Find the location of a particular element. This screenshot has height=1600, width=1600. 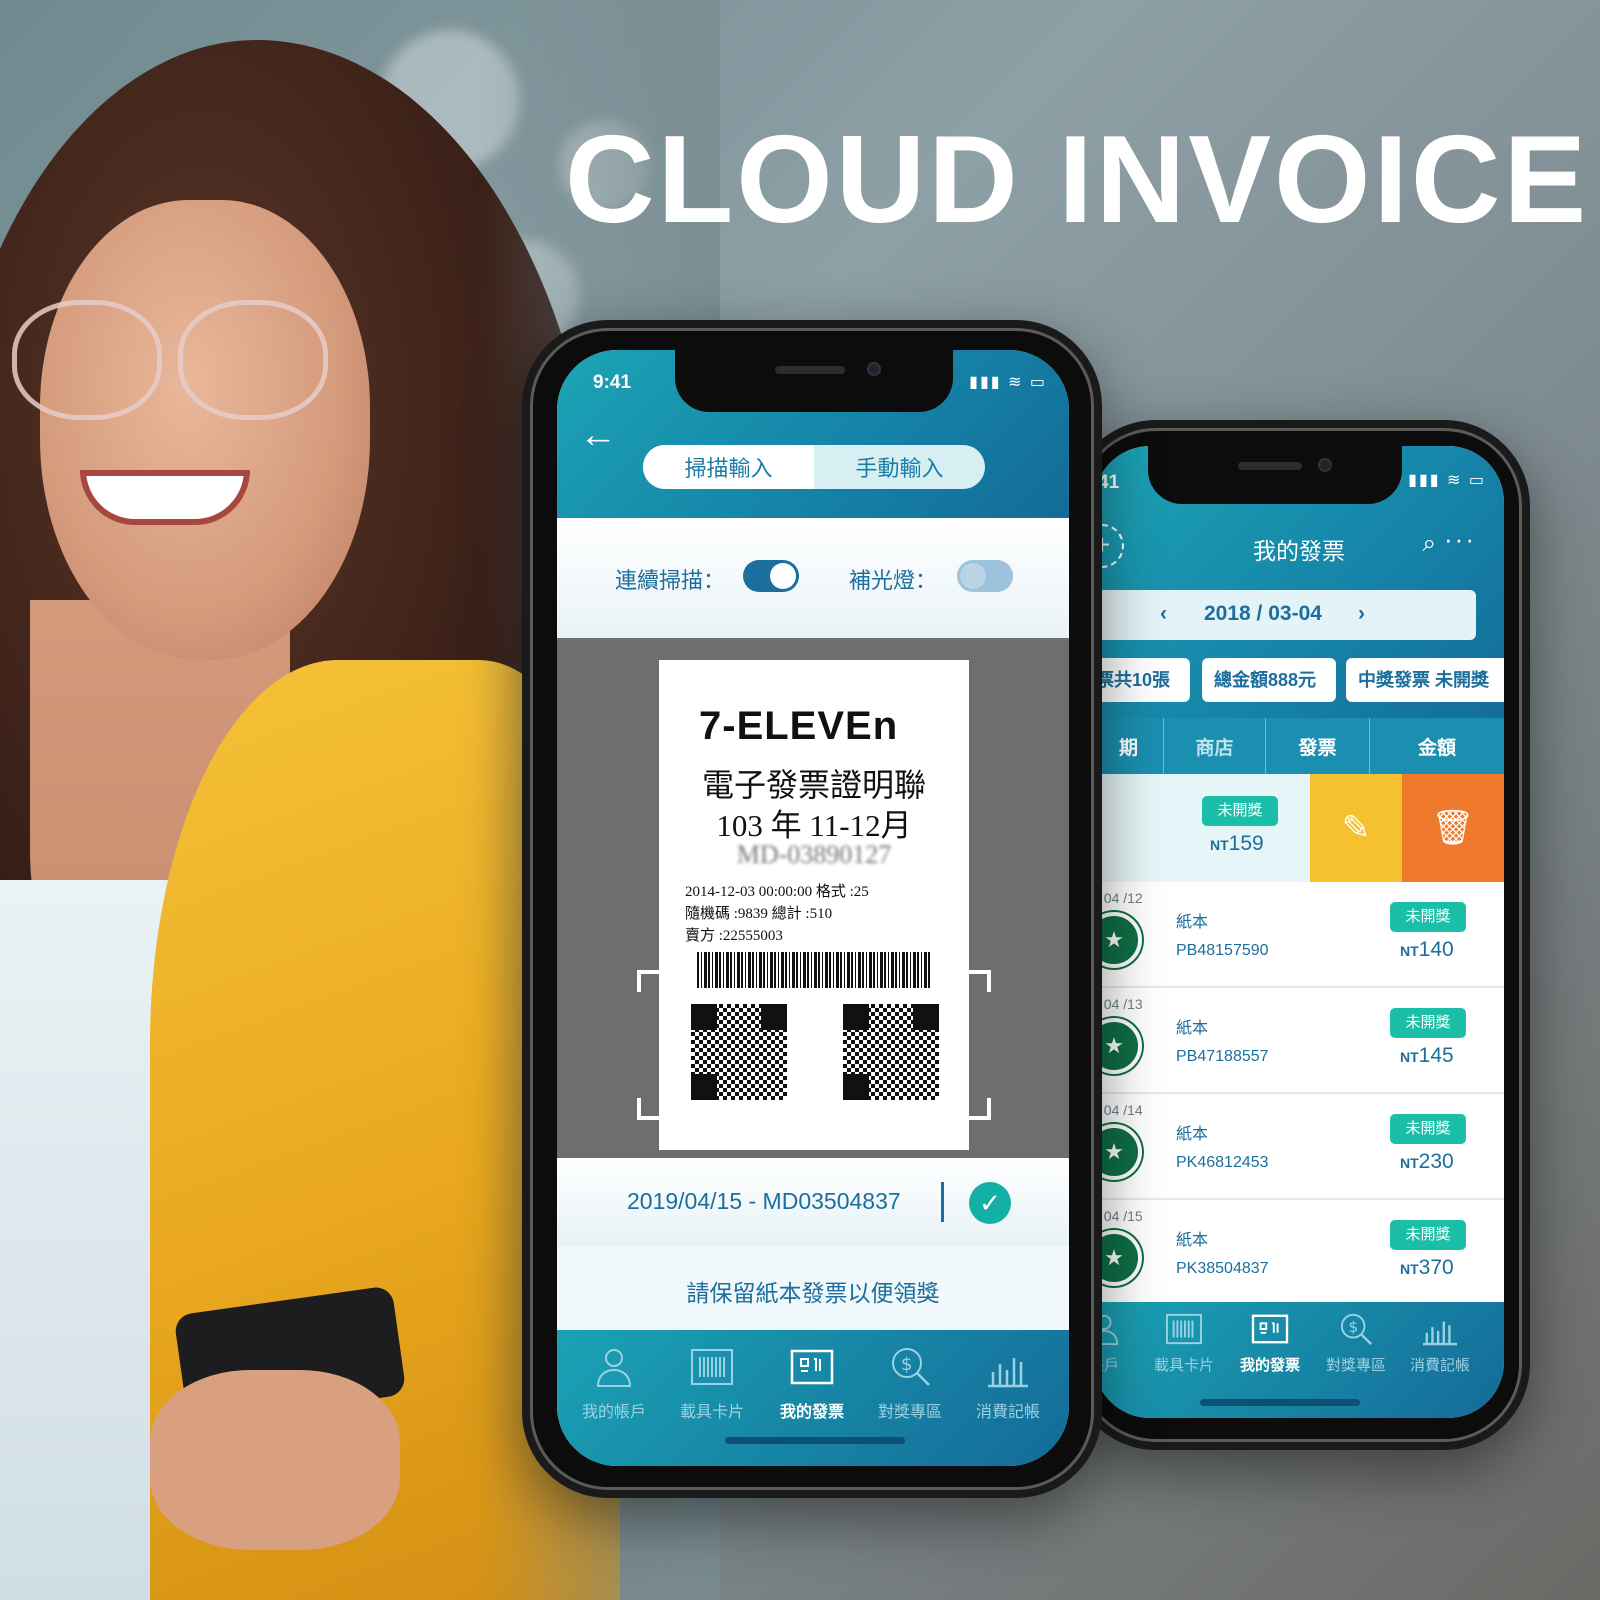

glasses-left-lens is located at coordinates (87, 360).